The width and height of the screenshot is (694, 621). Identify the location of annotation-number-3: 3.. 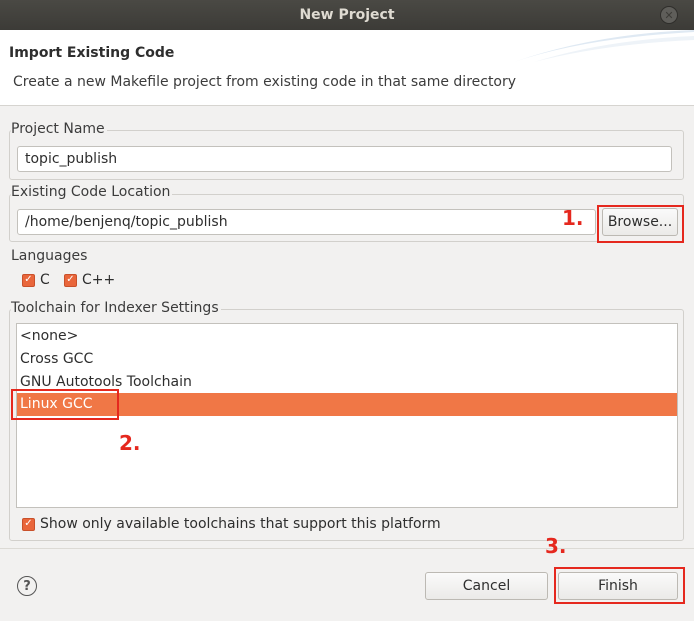
(556, 546).